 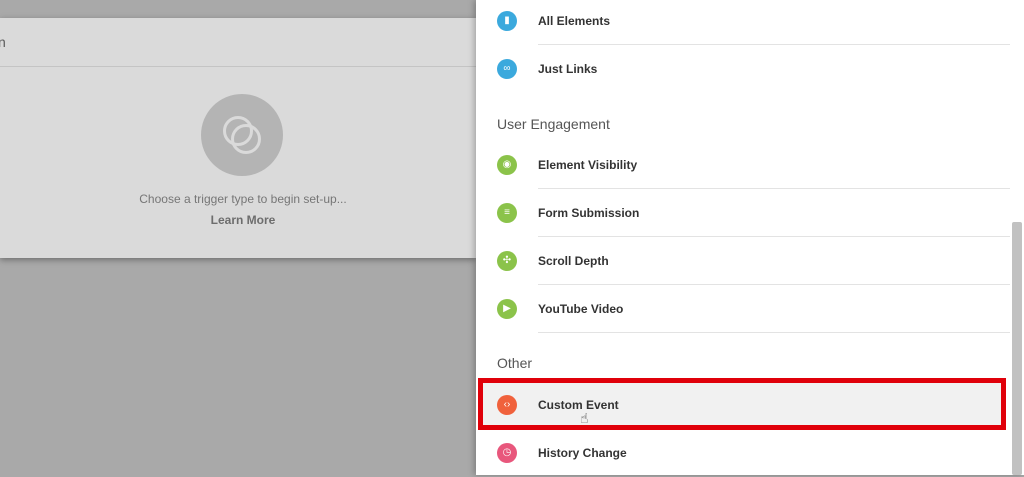 What do you see at coordinates (743, 405) in the screenshot?
I see `trigger-item-custom-event: ‹› Custom Event` at bounding box center [743, 405].